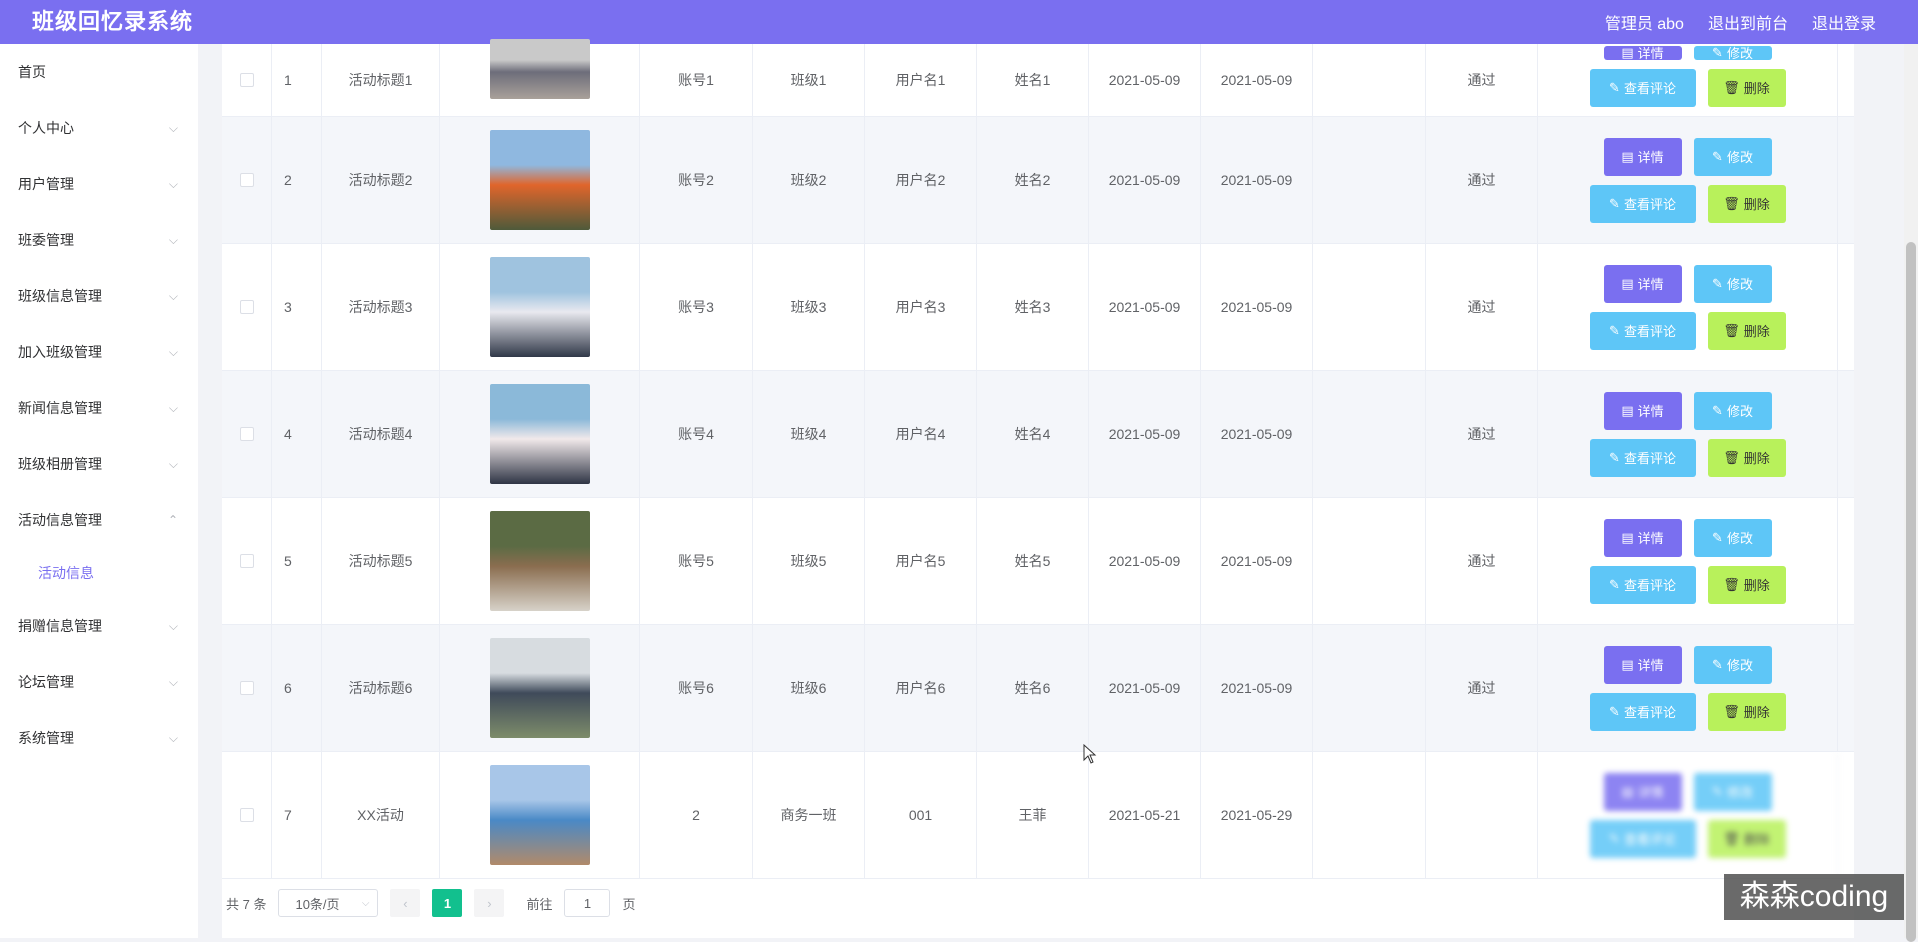 The image size is (1918, 942). What do you see at coordinates (1145, 815) in the screenshot?
I see `start-date: 2021-05-21` at bounding box center [1145, 815].